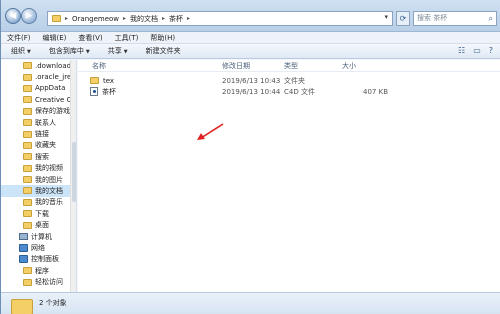  I want to click on sidebar-item-label: 我的图片, so click(49, 179).